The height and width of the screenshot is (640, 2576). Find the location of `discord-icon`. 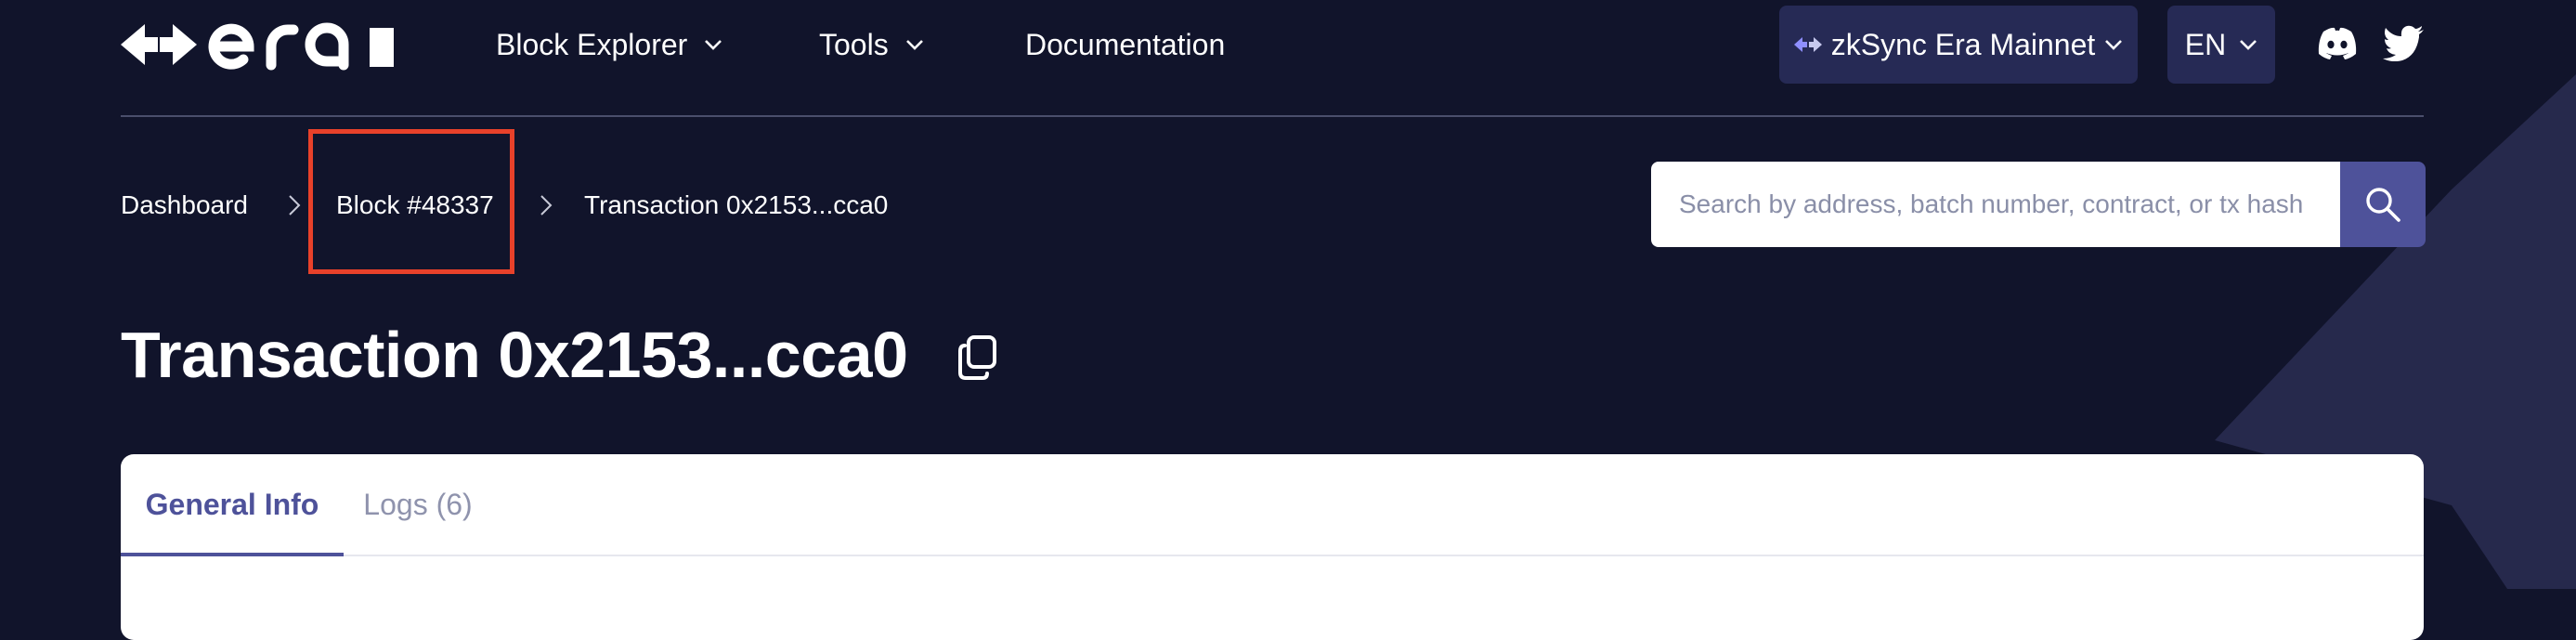

discord-icon is located at coordinates (2338, 43).